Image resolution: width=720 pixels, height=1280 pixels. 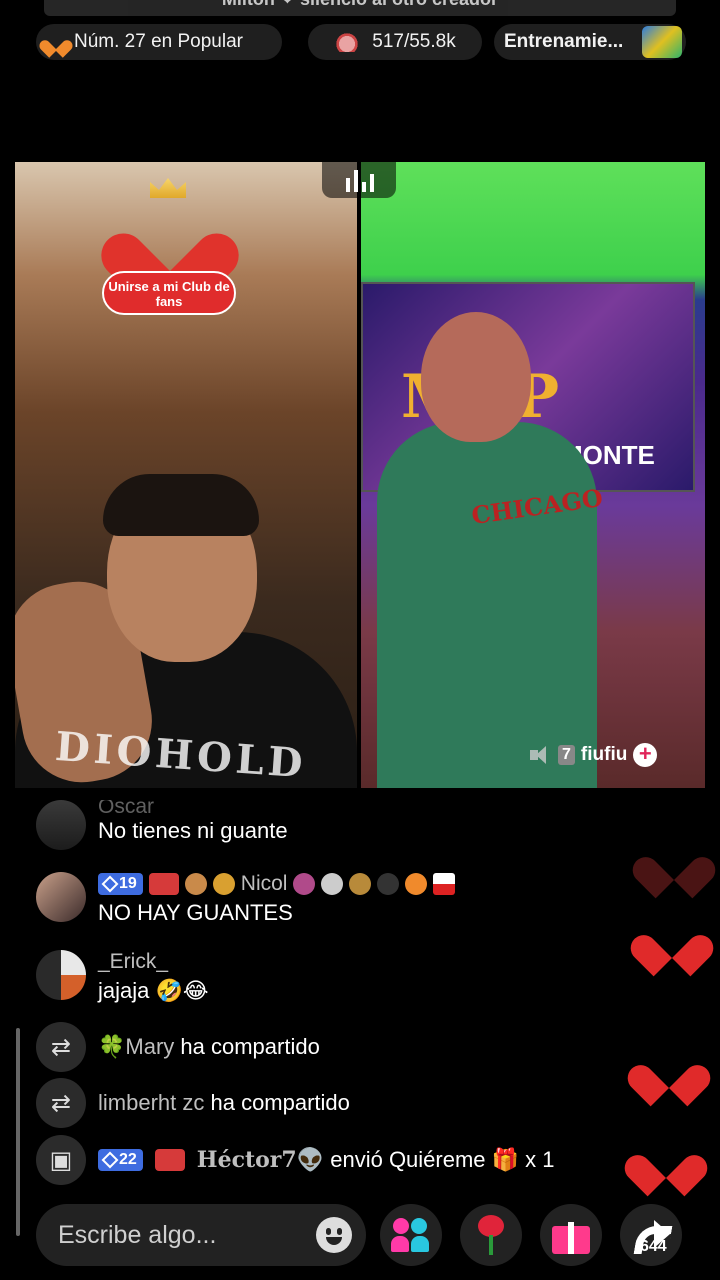 I want to click on rose-icon, so click(x=491, y=1235).